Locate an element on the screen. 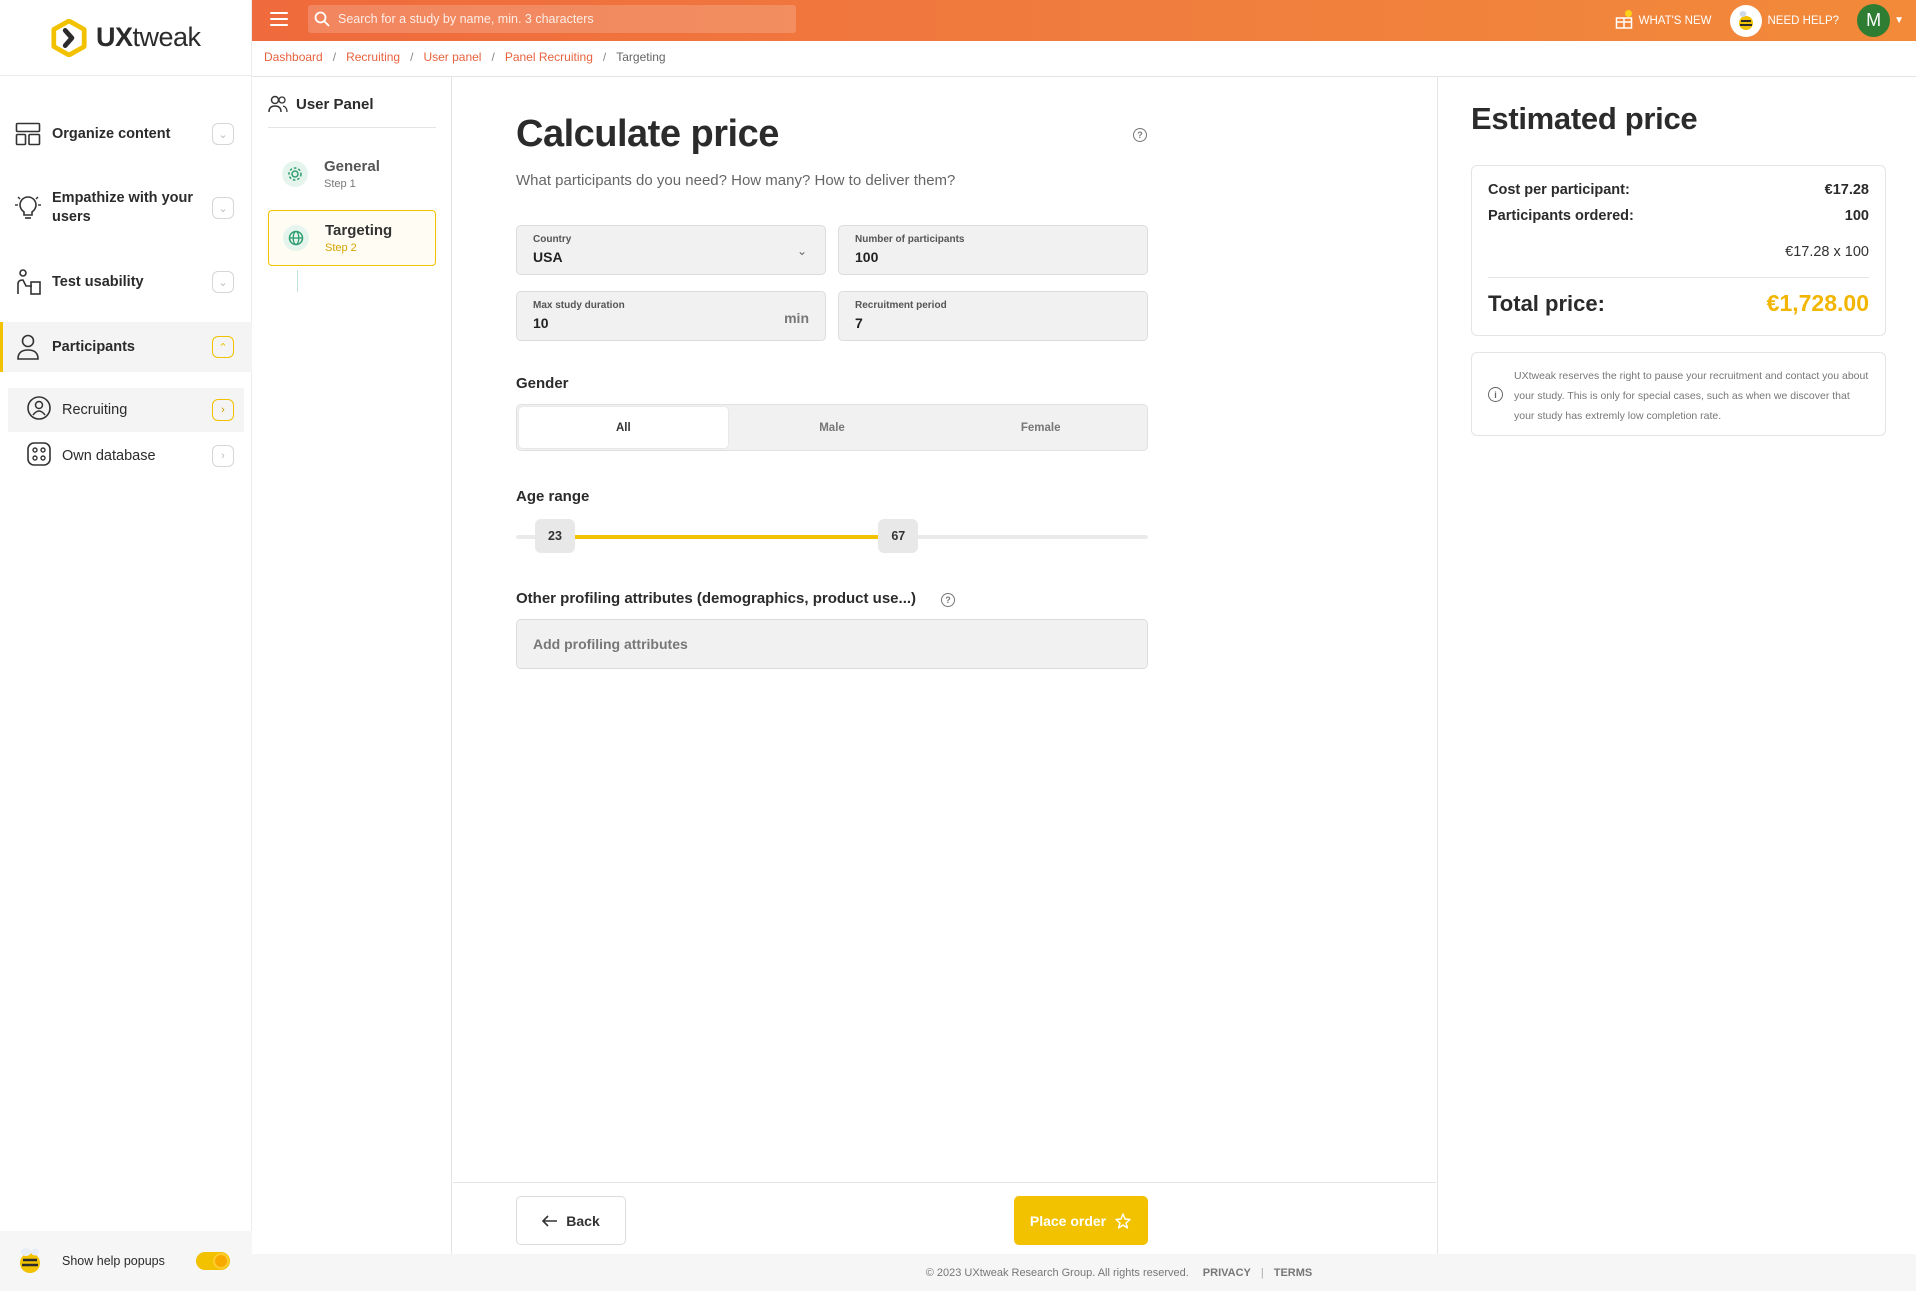  profiling-input is located at coordinates (823, 644).